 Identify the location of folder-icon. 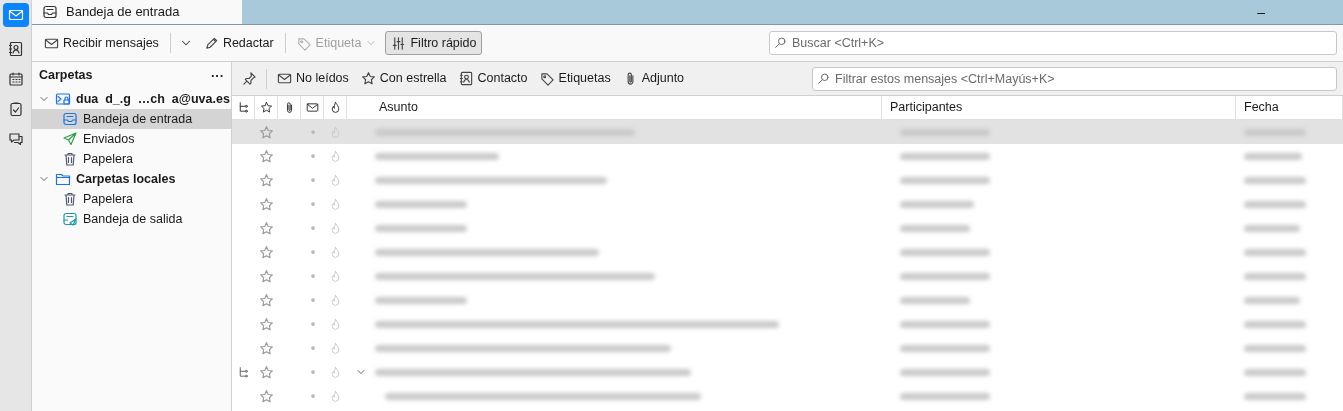
(63, 179).